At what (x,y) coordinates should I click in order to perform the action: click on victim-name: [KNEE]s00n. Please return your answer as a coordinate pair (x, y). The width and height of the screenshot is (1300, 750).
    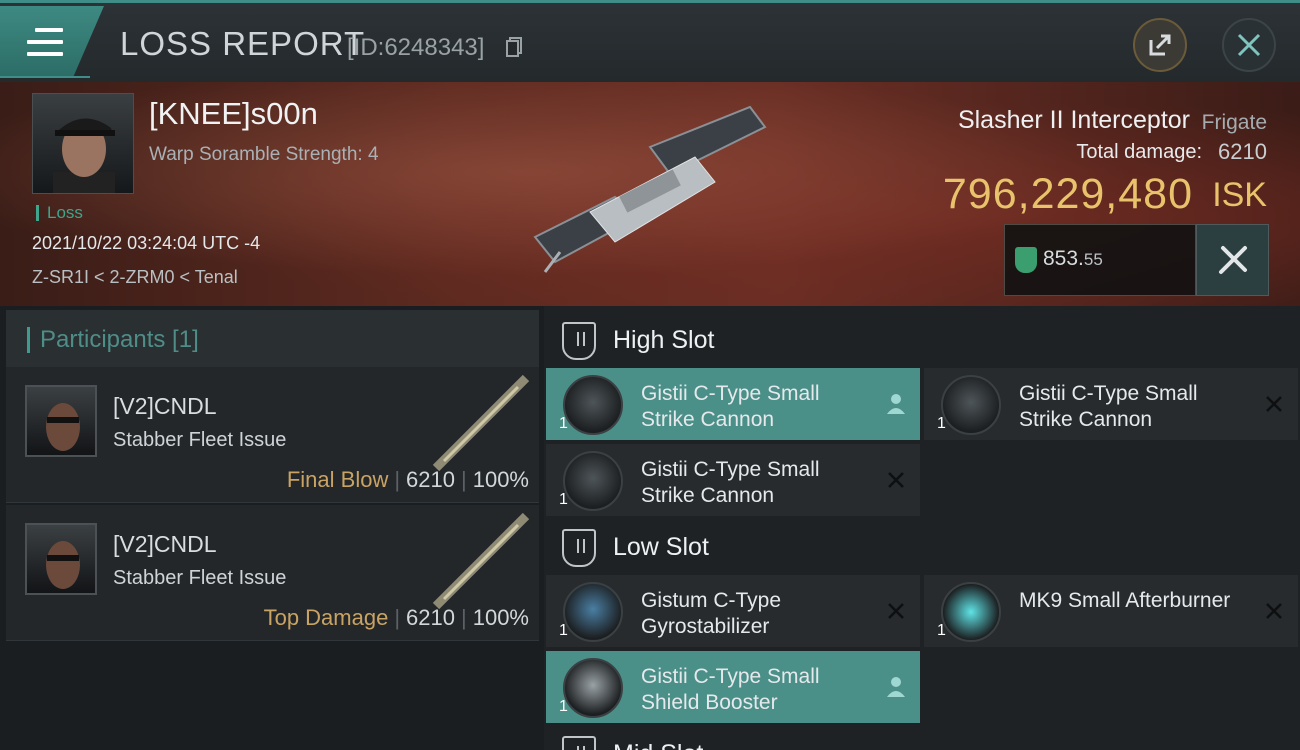
    Looking at the image, I should click on (233, 113).